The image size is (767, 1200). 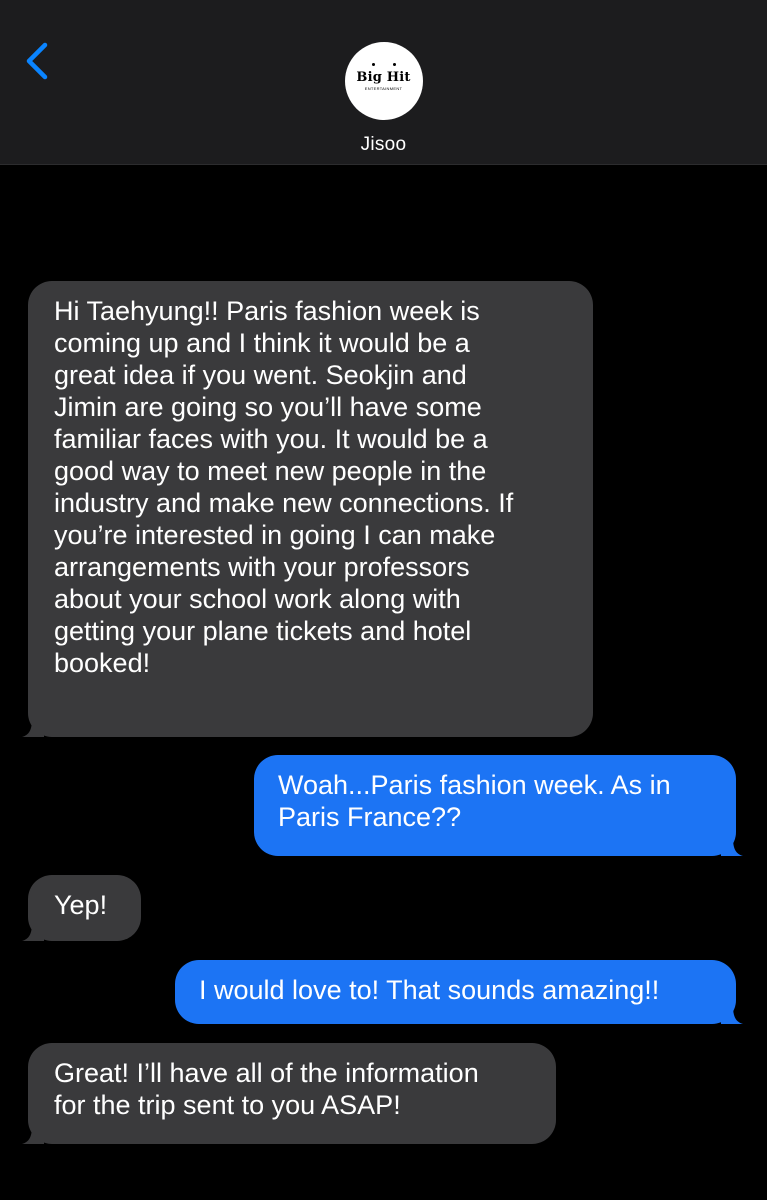 I want to click on contact-avatar: Big Hit ENTERTAINMENT, so click(x=383, y=81).